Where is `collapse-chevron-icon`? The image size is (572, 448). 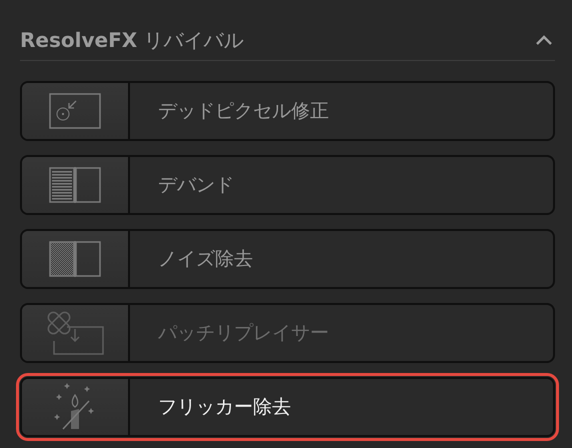 collapse-chevron-icon is located at coordinates (544, 40).